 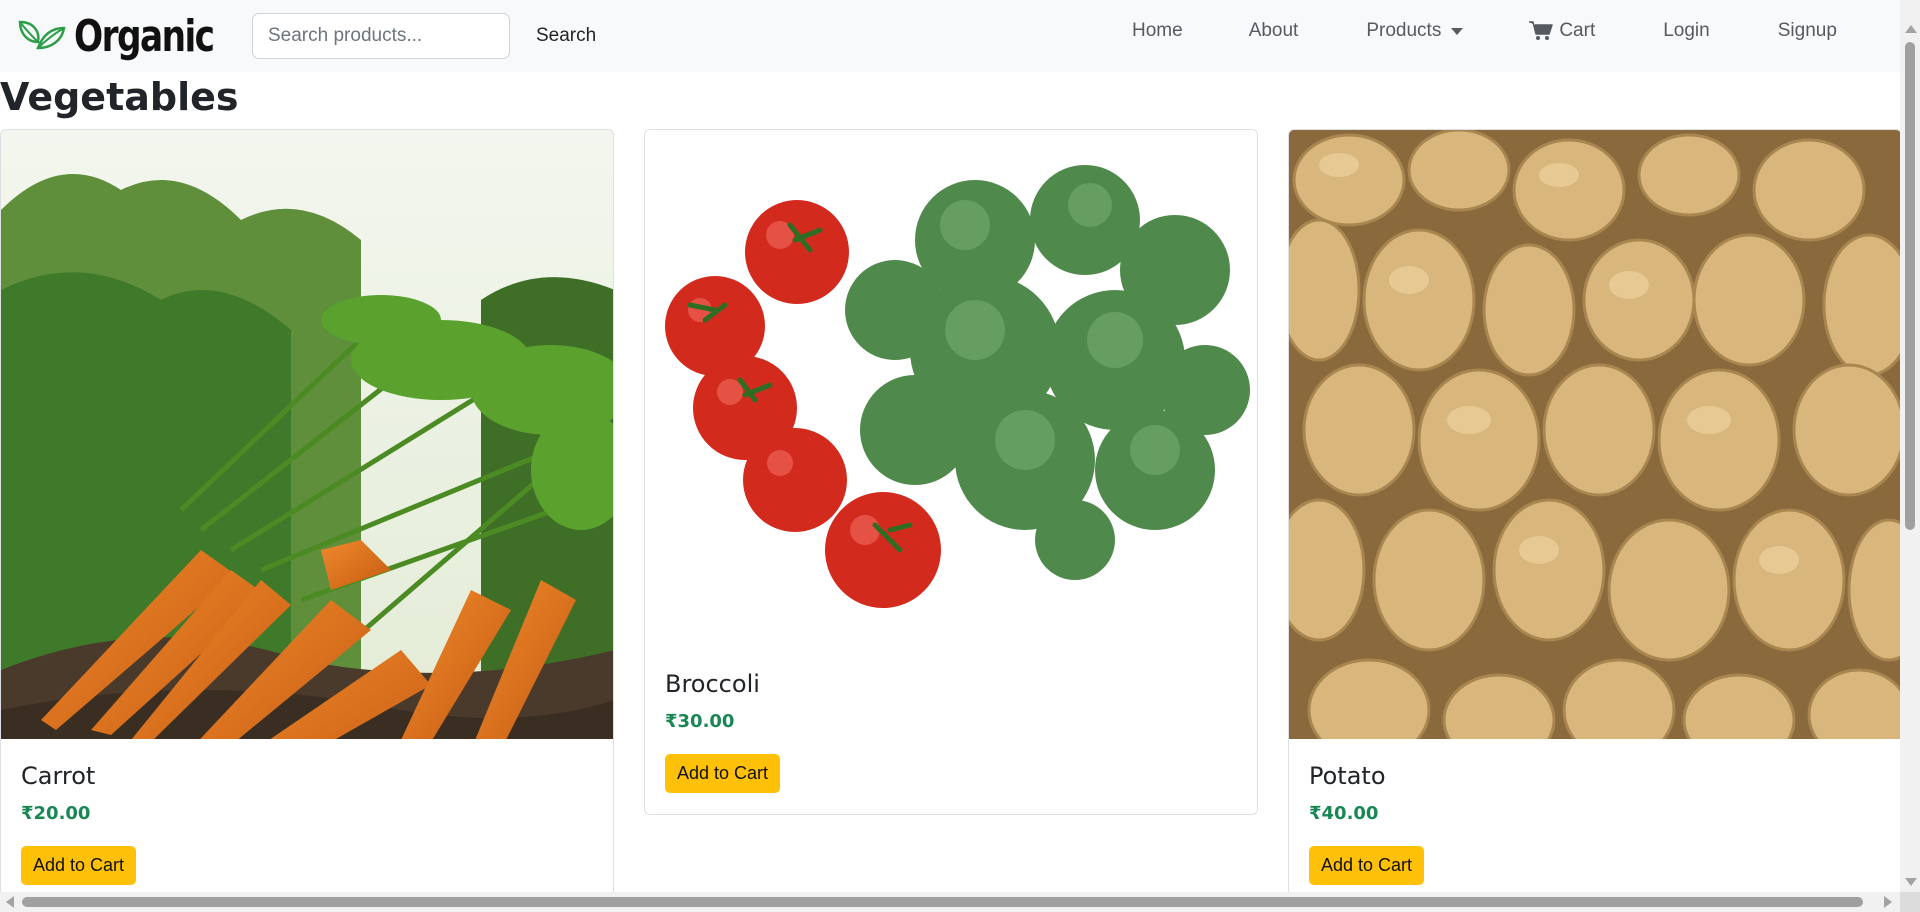 I want to click on nav-links: Home About Products Cart Login Signup, so click(x=1474, y=31).